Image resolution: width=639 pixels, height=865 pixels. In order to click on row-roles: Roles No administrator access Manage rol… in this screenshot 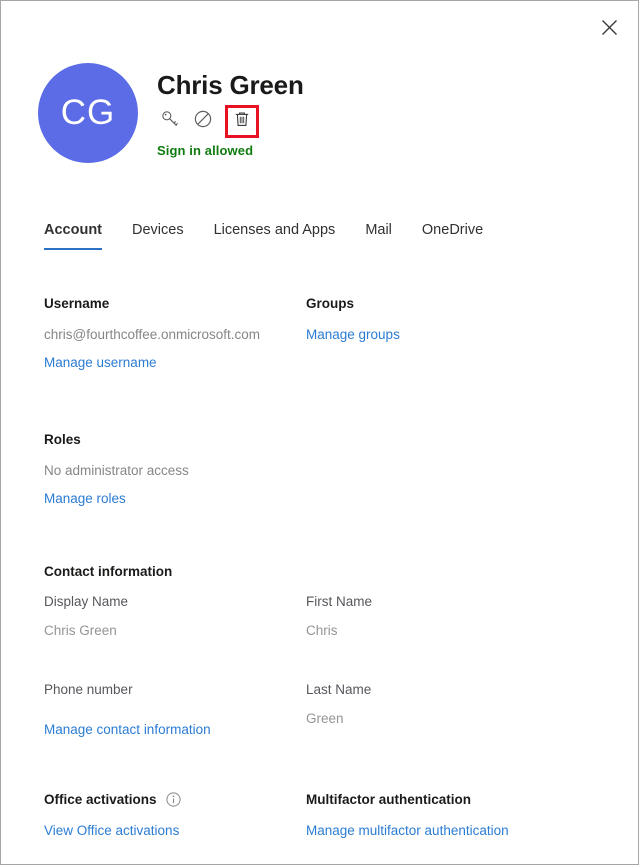, I will do `click(324, 471)`.